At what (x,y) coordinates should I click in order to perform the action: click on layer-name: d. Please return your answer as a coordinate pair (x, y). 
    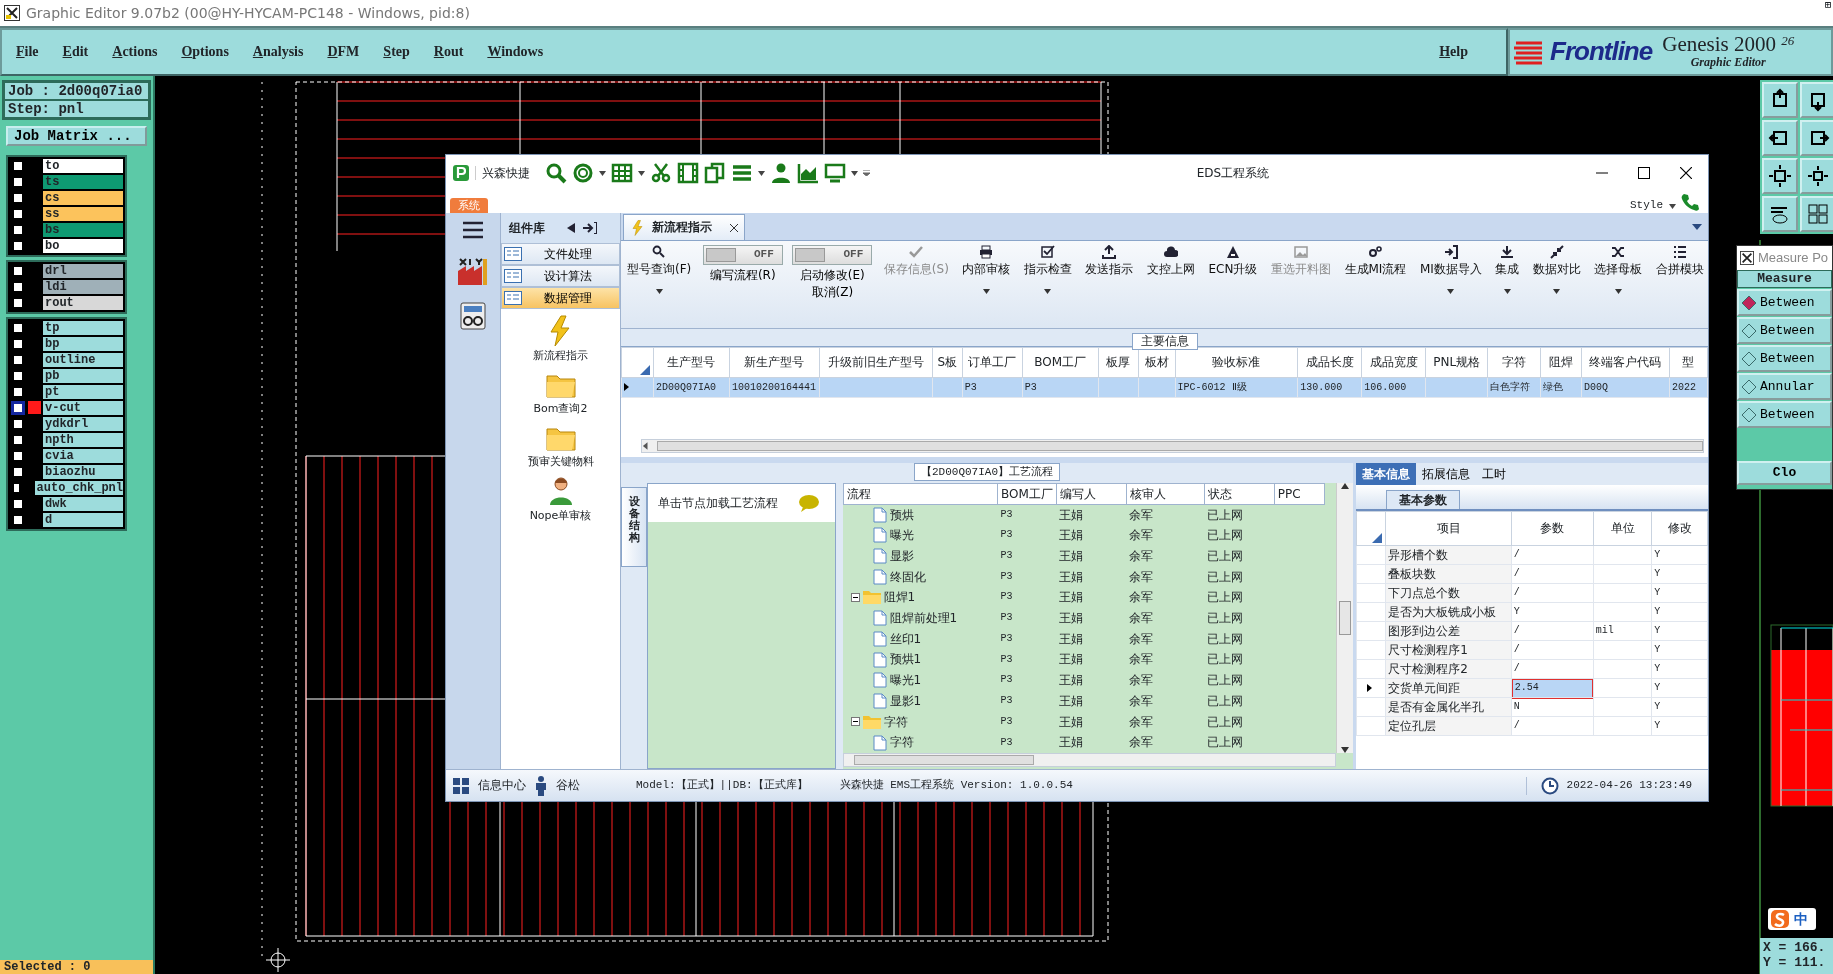
    Looking at the image, I should click on (83, 520).